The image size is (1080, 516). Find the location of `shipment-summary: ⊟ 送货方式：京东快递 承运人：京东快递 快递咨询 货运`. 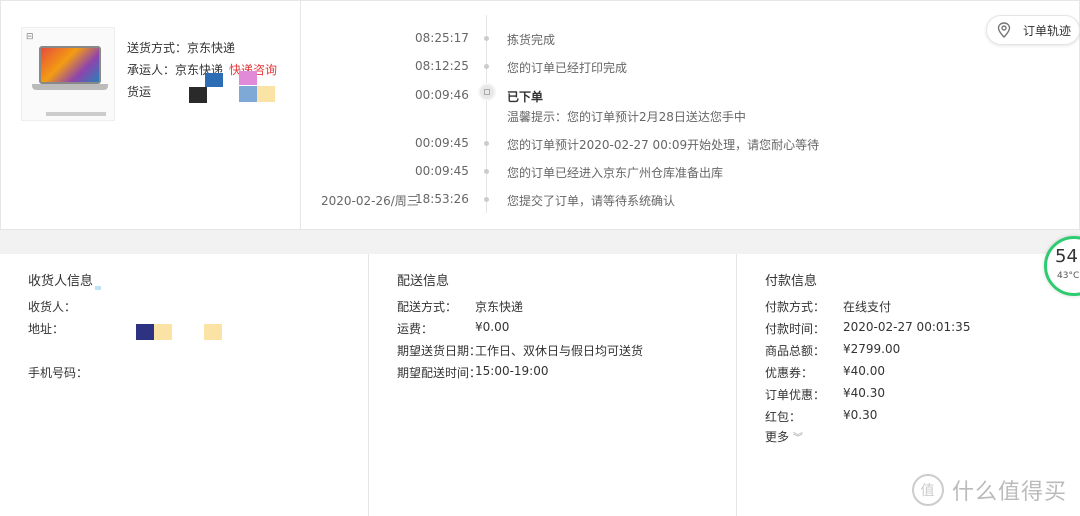

shipment-summary: ⊟ 送货方式：京东快递 承运人：京东快递 快递咨询 货运 is located at coordinates (151, 115).